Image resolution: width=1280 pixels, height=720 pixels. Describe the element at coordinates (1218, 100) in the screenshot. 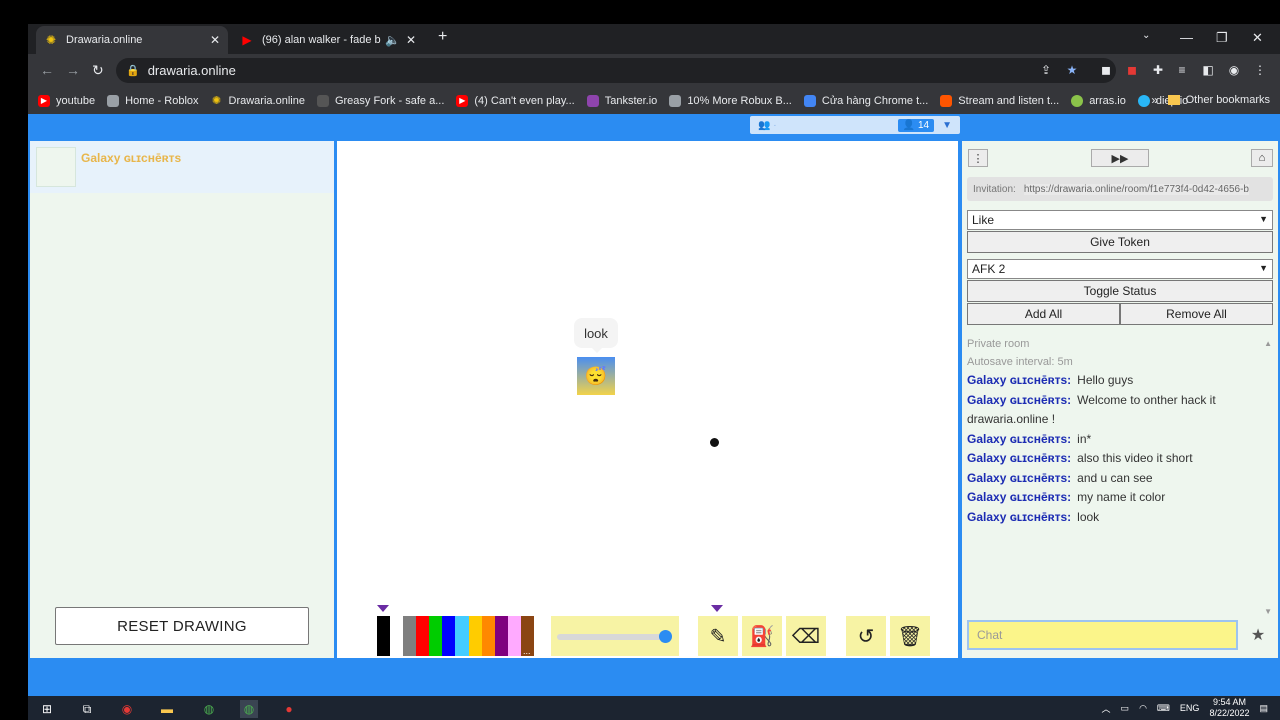

I see `other-bookmarks: Other bookmarks` at that location.